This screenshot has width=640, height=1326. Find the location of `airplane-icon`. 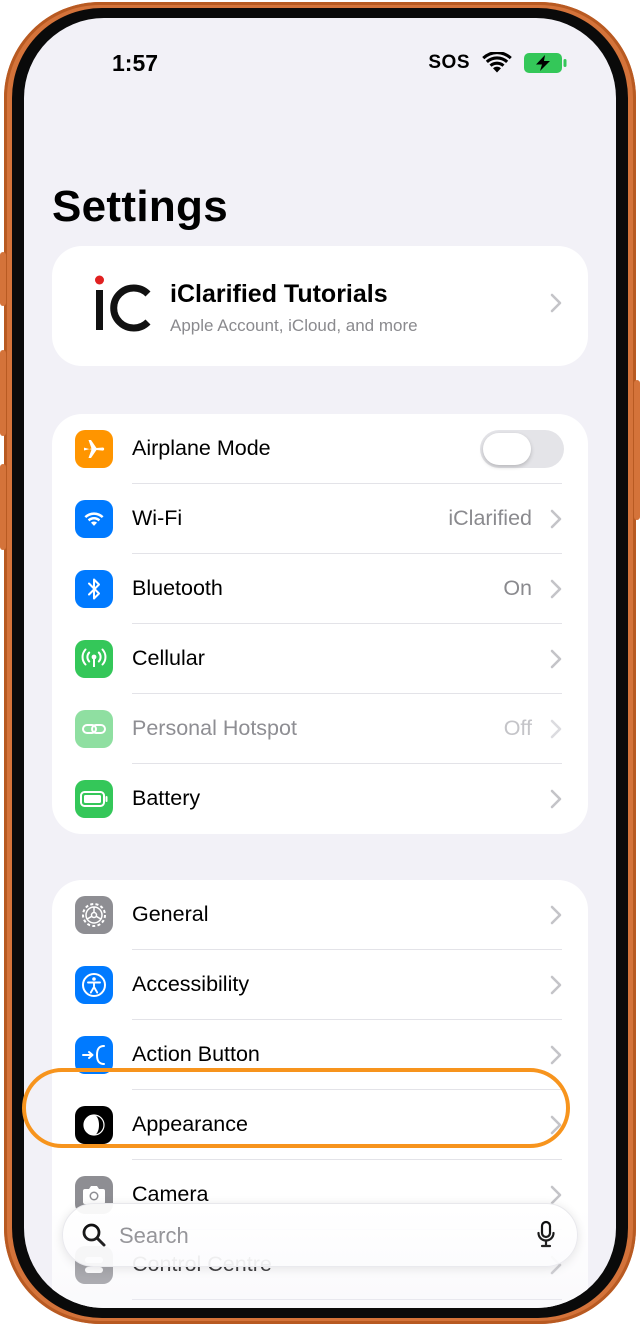

airplane-icon is located at coordinates (94, 449).